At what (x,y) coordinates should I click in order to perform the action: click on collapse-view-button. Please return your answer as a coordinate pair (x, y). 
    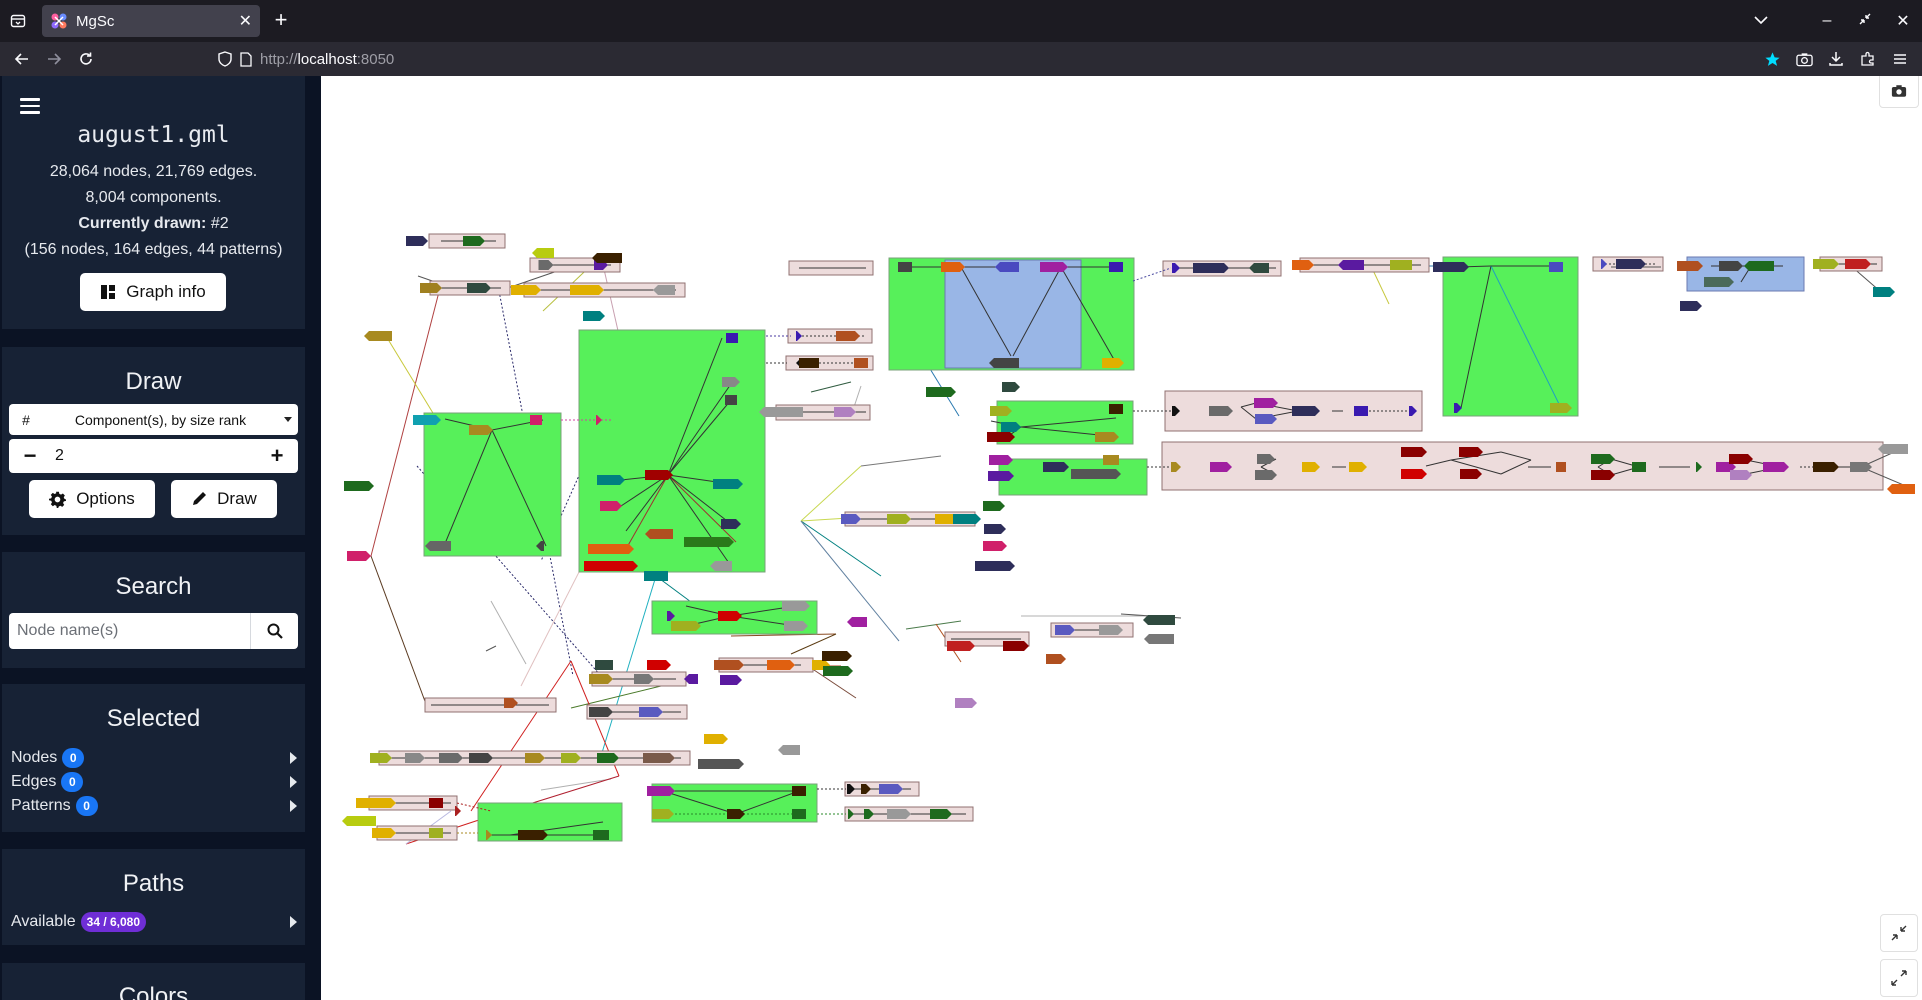
    Looking at the image, I should click on (1899, 933).